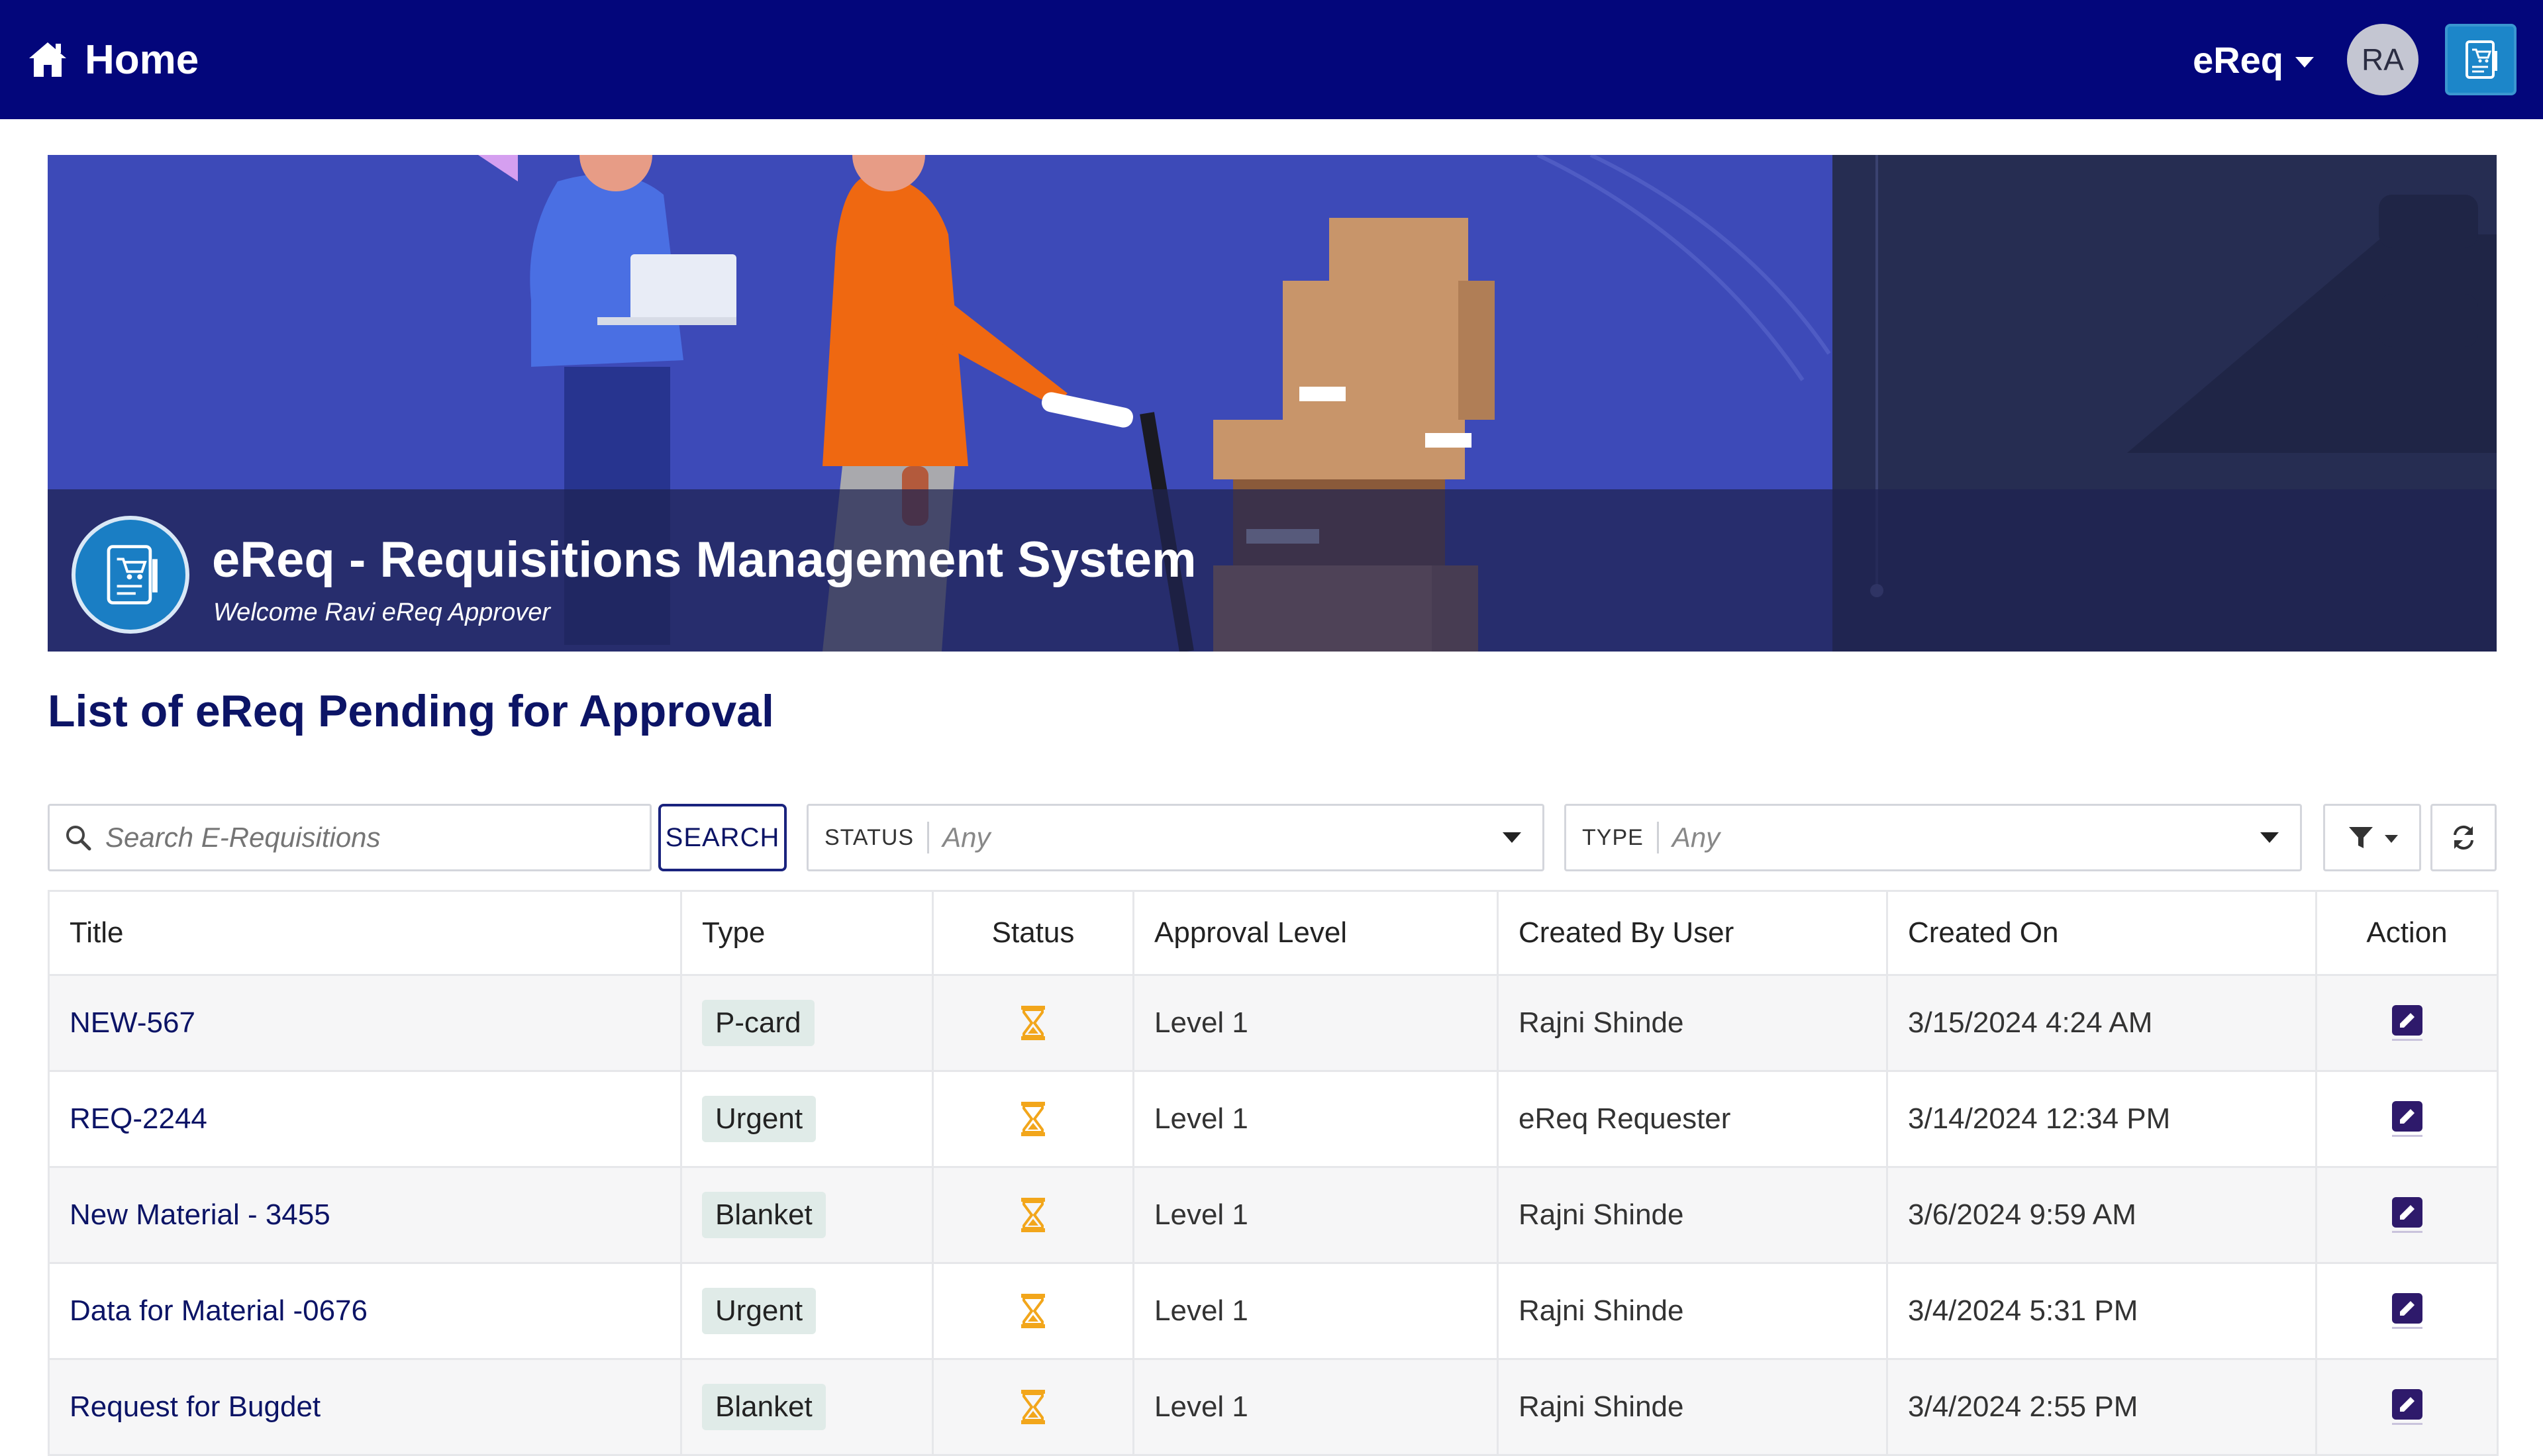  Describe the element at coordinates (195, 1406) in the screenshot. I see `requisition-title-link: Request for Bugdet` at that location.